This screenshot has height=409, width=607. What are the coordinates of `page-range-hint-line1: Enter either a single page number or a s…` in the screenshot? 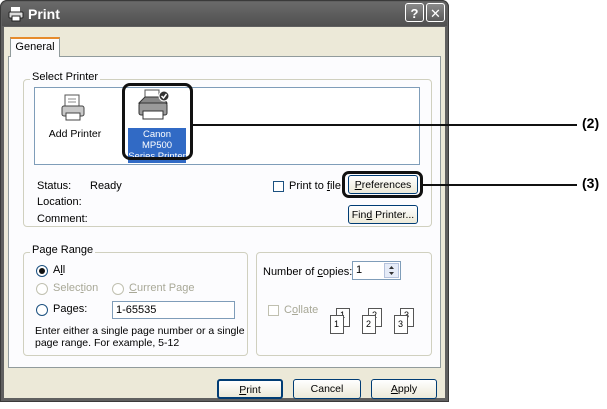 It's located at (140, 331).